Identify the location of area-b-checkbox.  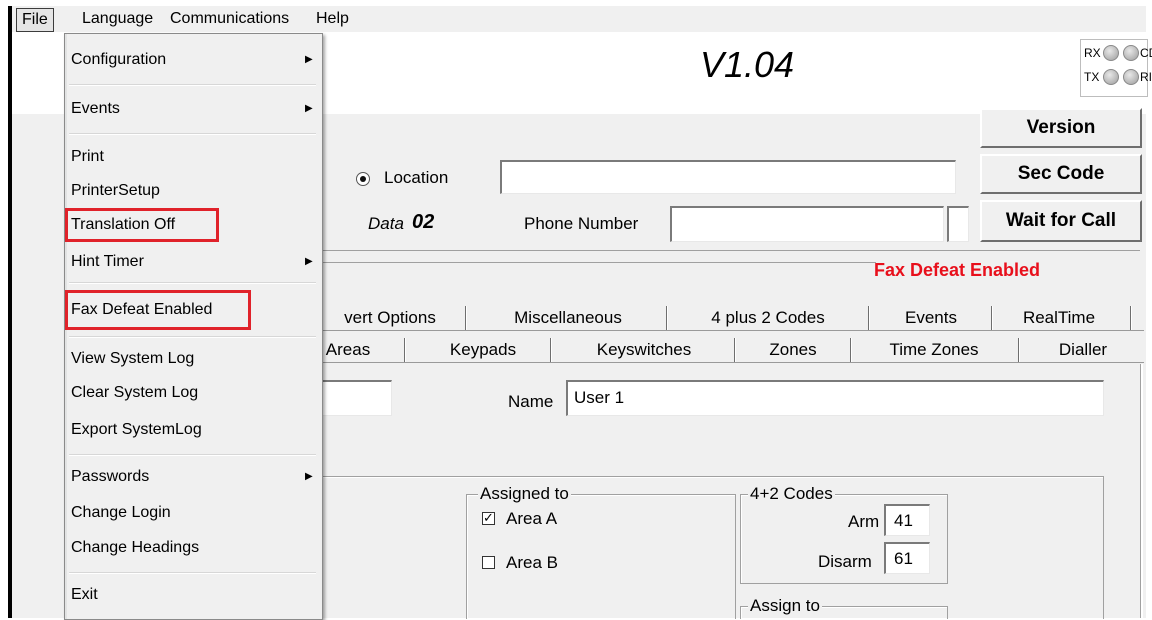
(488, 562).